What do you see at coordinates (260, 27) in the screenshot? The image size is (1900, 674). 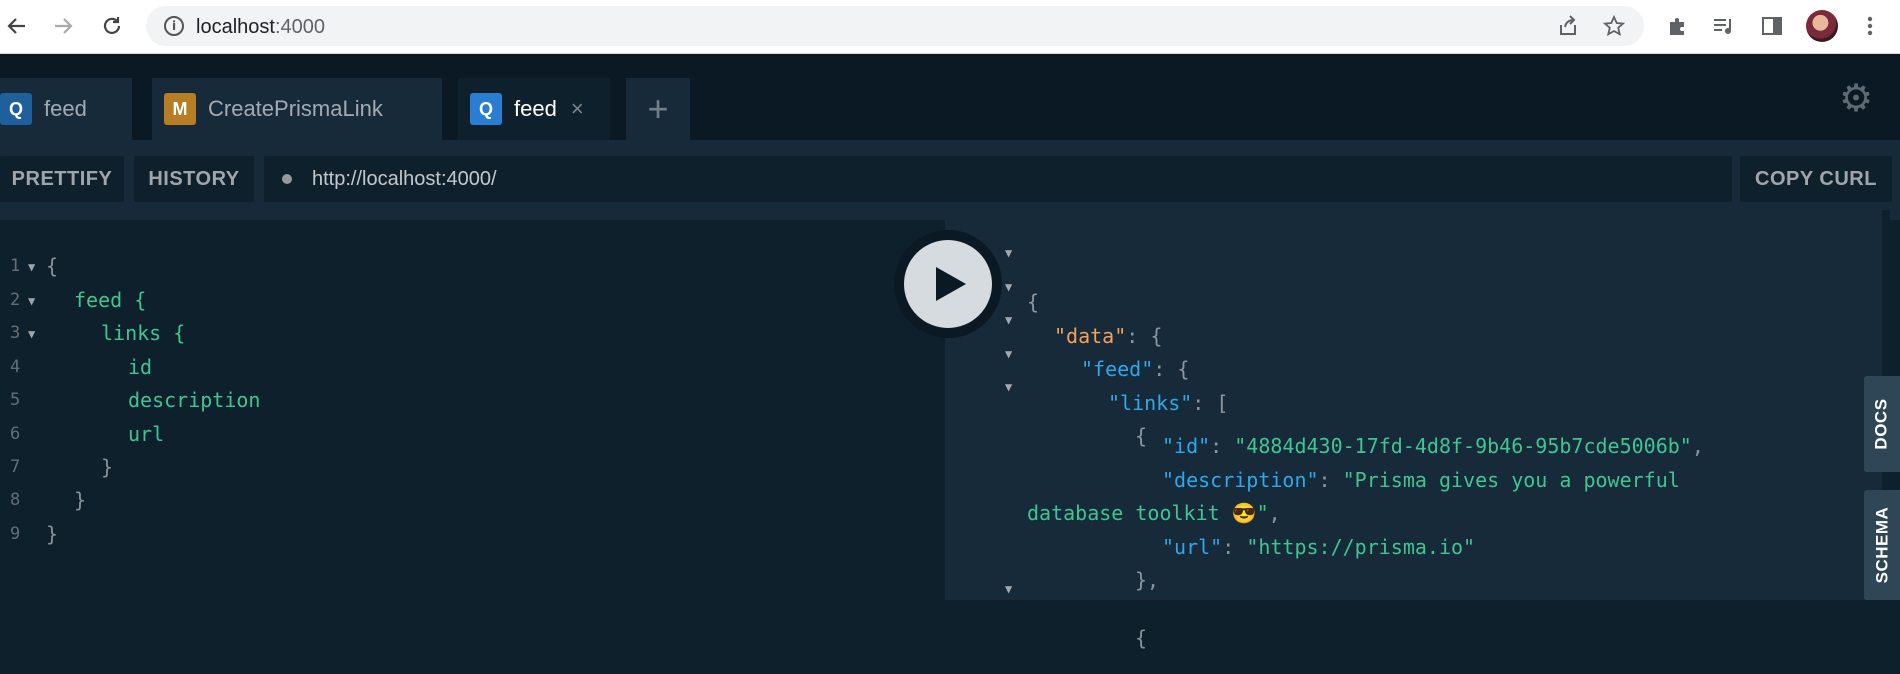 I see `address-text: localhost:4000` at bounding box center [260, 27].